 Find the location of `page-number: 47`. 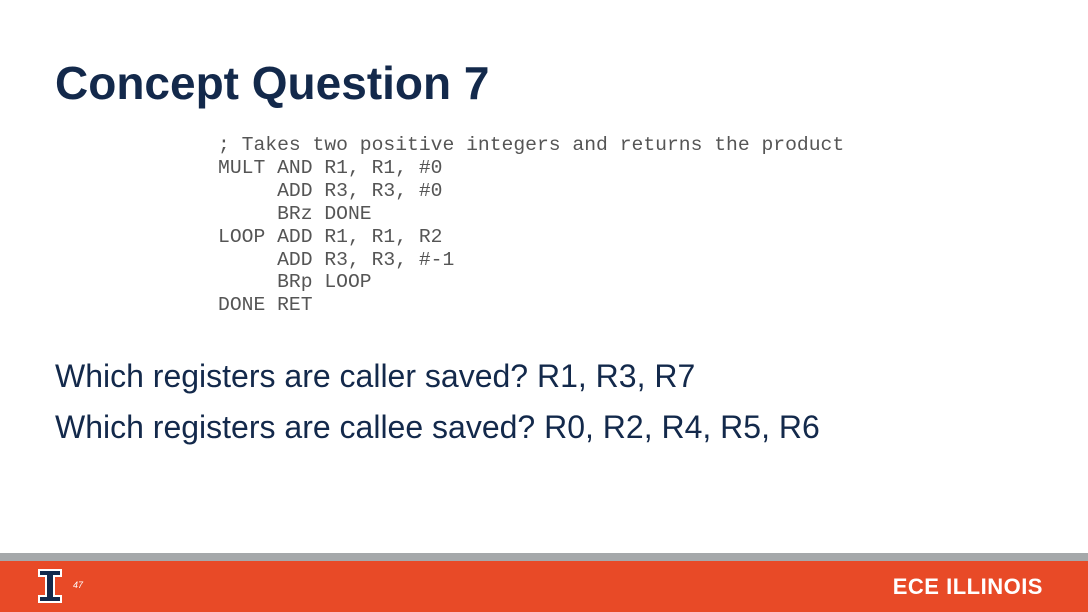

page-number: 47 is located at coordinates (78, 585).